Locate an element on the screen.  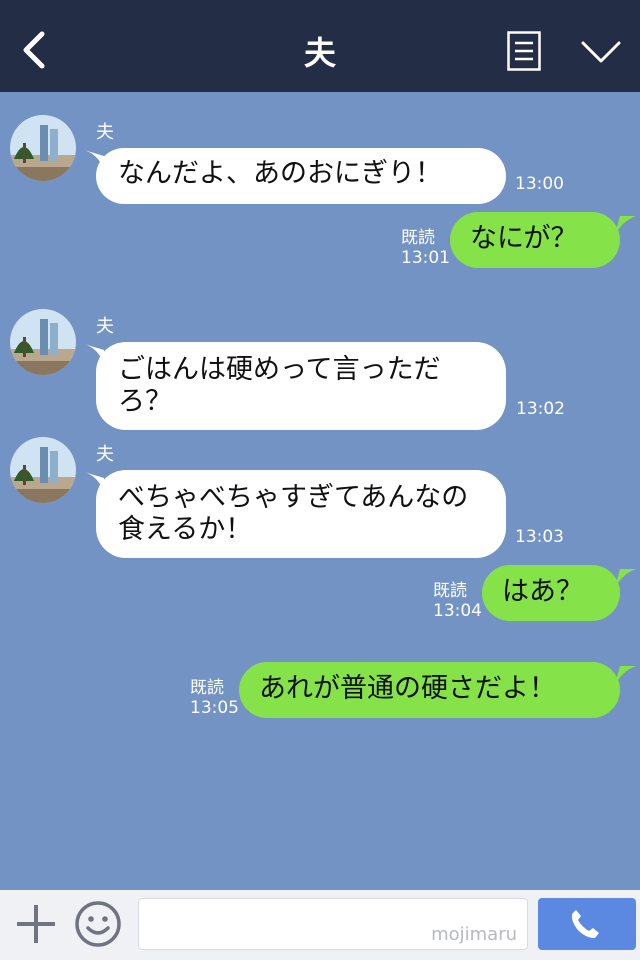
menu-list-icon is located at coordinates (524, 51).